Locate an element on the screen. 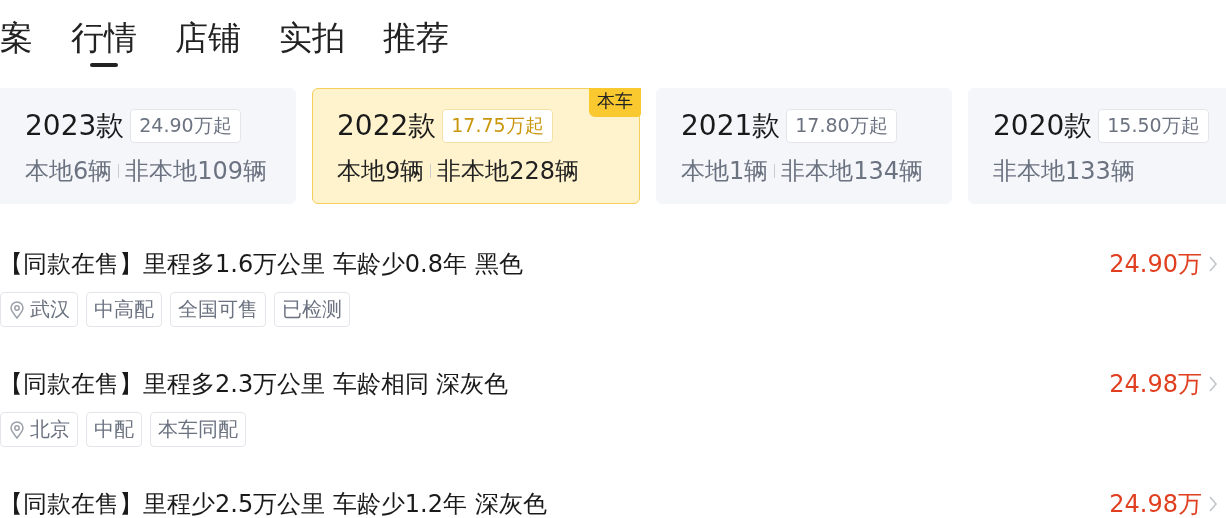 The image size is (1226, 518). tab: 行情 is located at coordinates (104, 40).